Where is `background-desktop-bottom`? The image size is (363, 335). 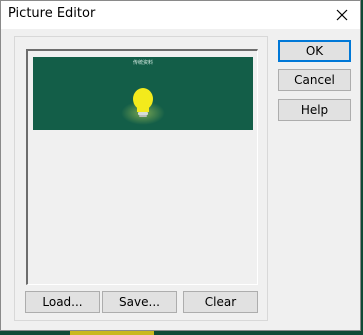 background-desktop-bottom is located at coordinates (181, 333).